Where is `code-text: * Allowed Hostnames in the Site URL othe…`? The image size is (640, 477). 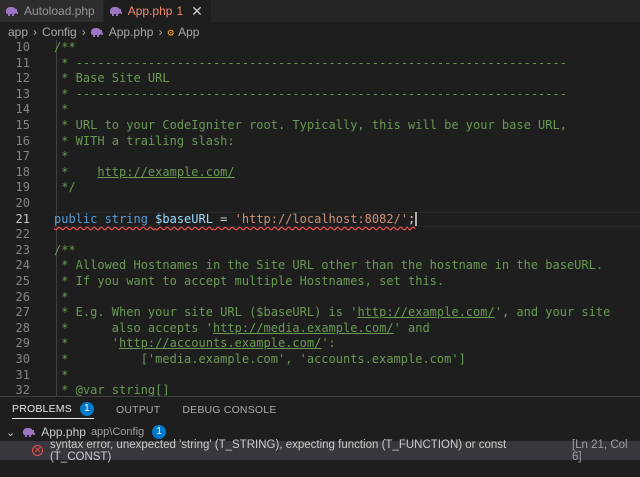
code-text: * Allowed Hostnames in the Site URL othe… is located at coordinates (328, 266).